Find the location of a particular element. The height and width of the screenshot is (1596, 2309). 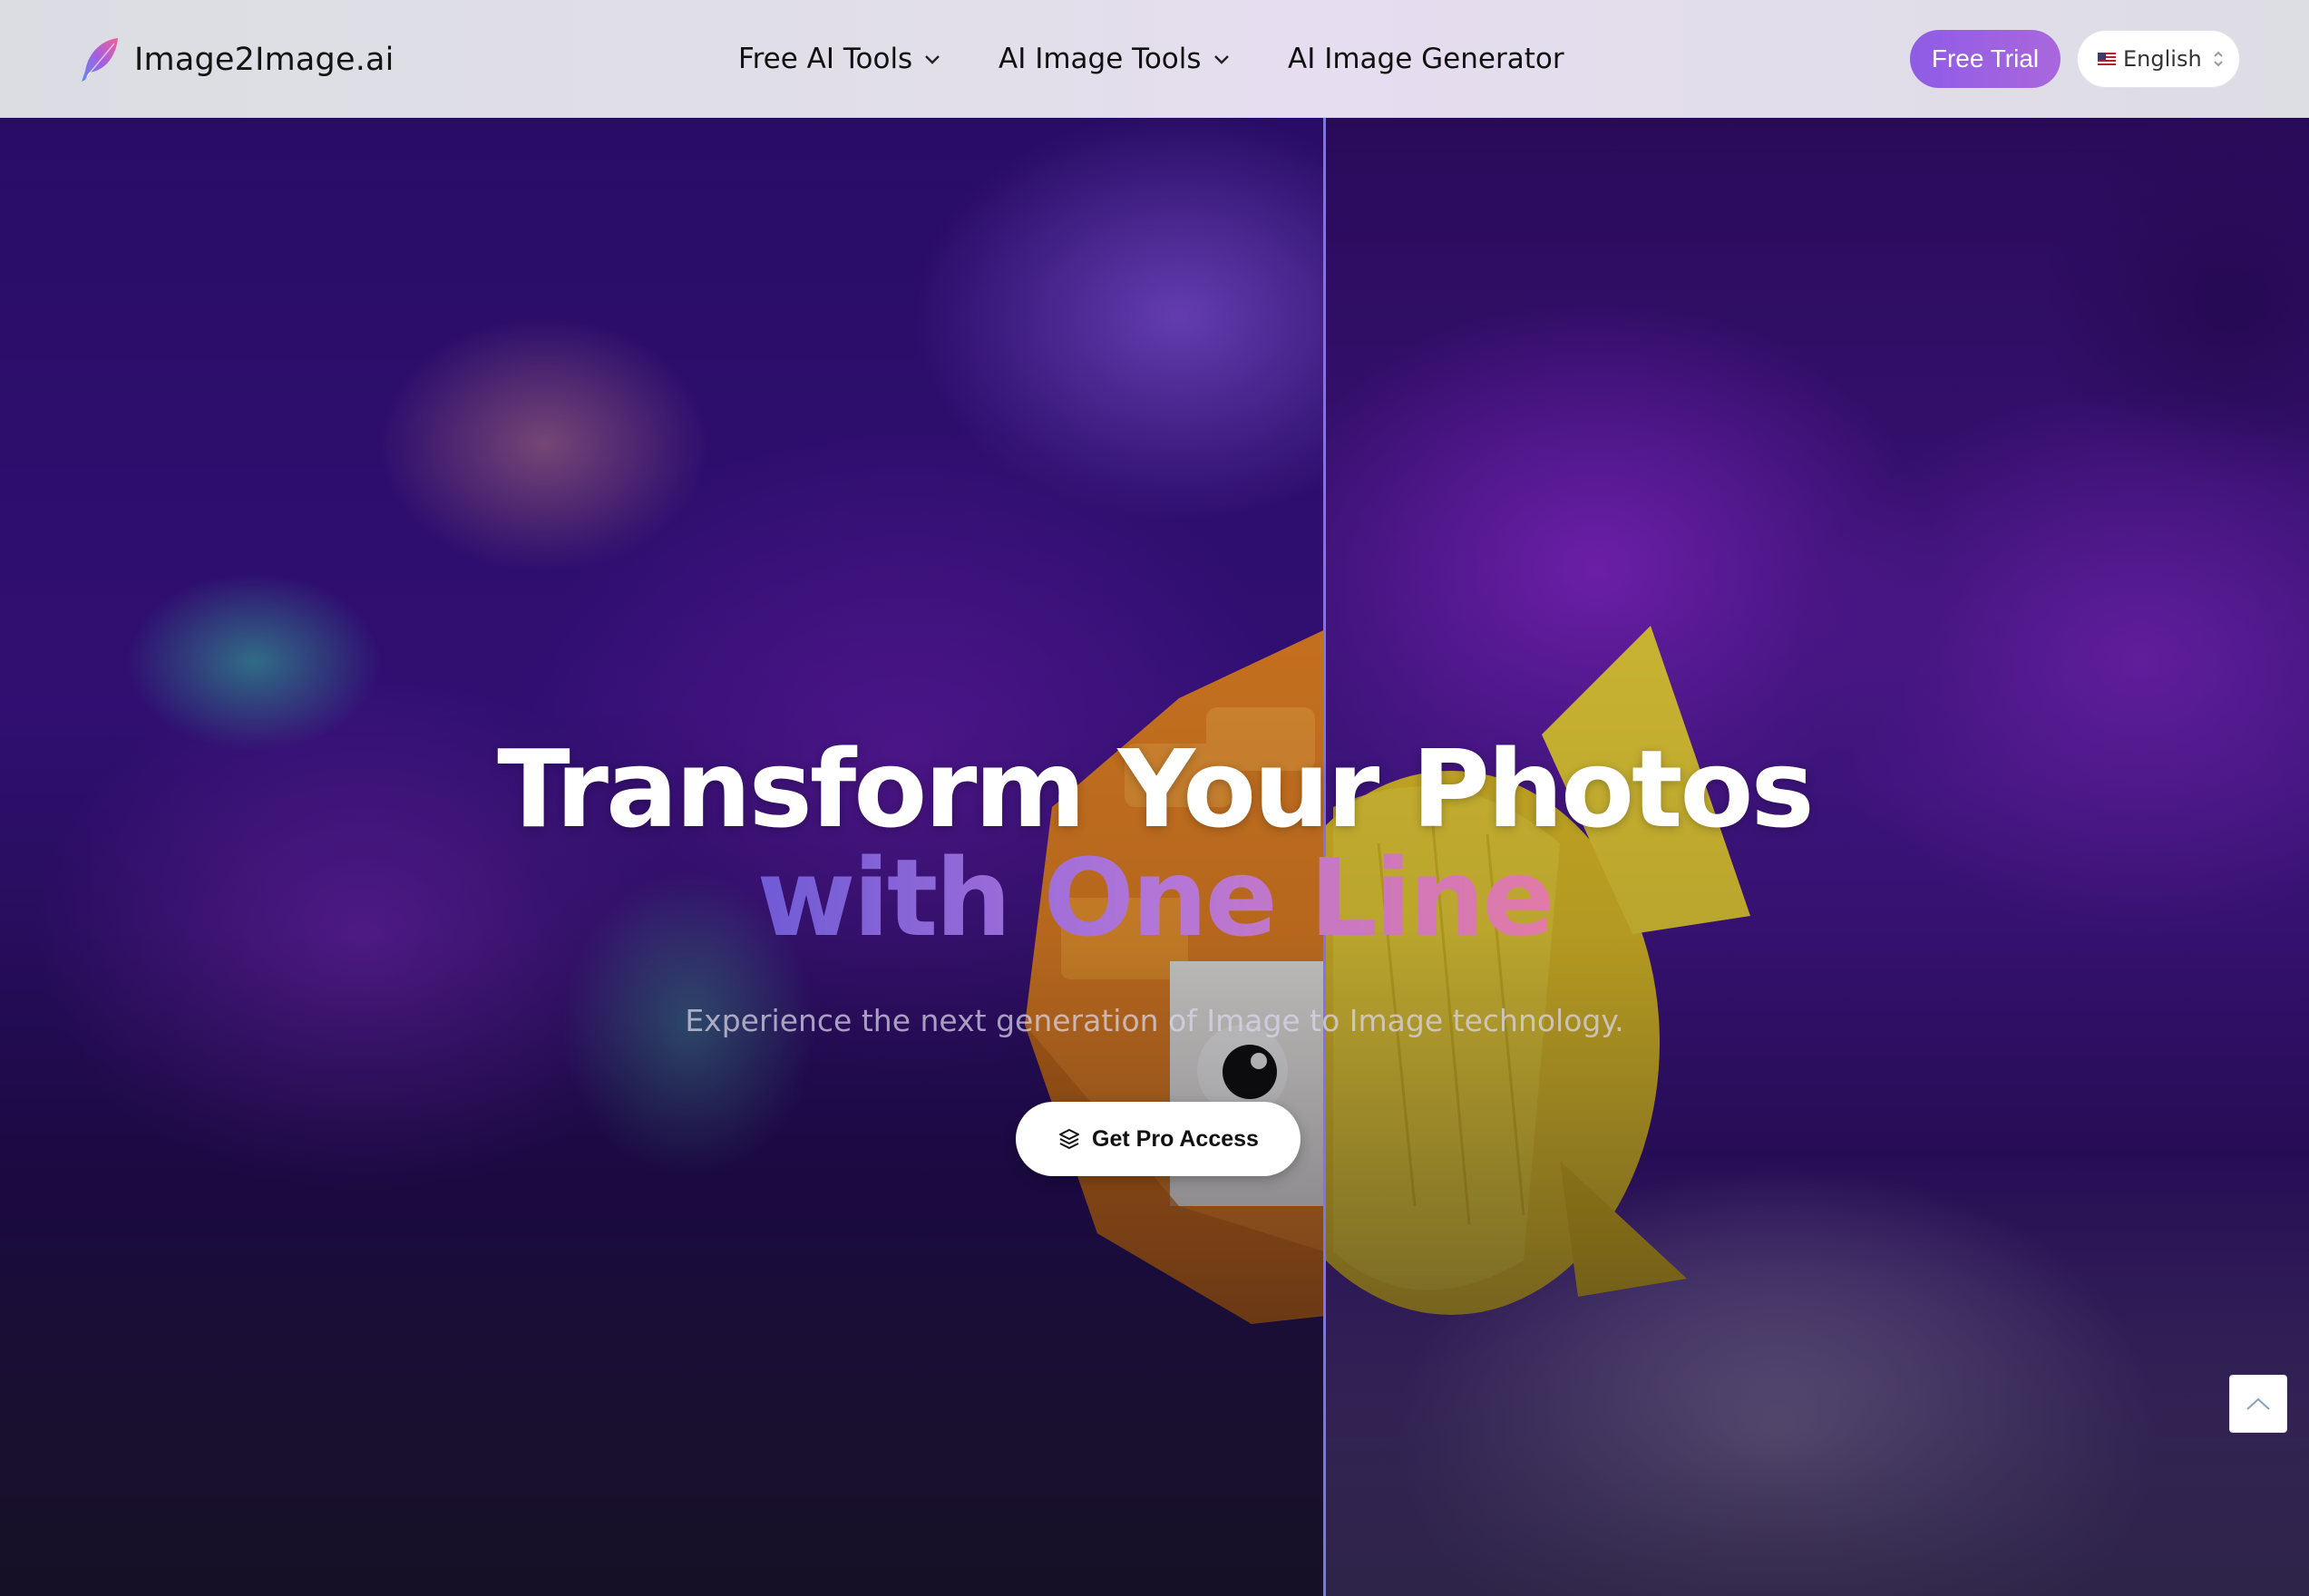

brand-logo: Image2Image.ai is located at coordinates (236, 60).